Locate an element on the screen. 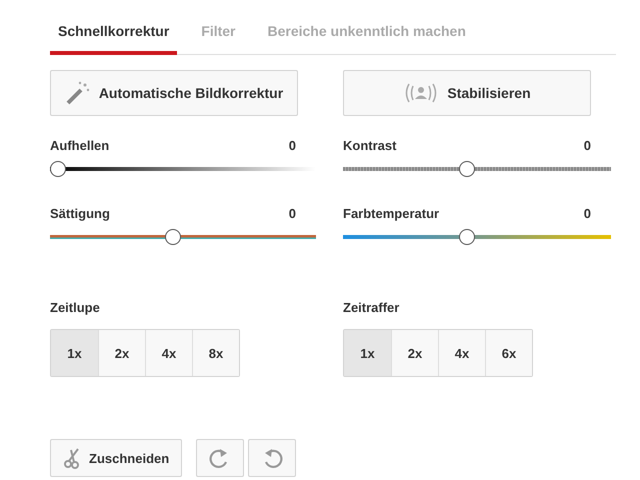 Image resolution: width=640 pixels, height=480 pixels. speed-label: Zeitlupe is located at coordinates (75, 307).